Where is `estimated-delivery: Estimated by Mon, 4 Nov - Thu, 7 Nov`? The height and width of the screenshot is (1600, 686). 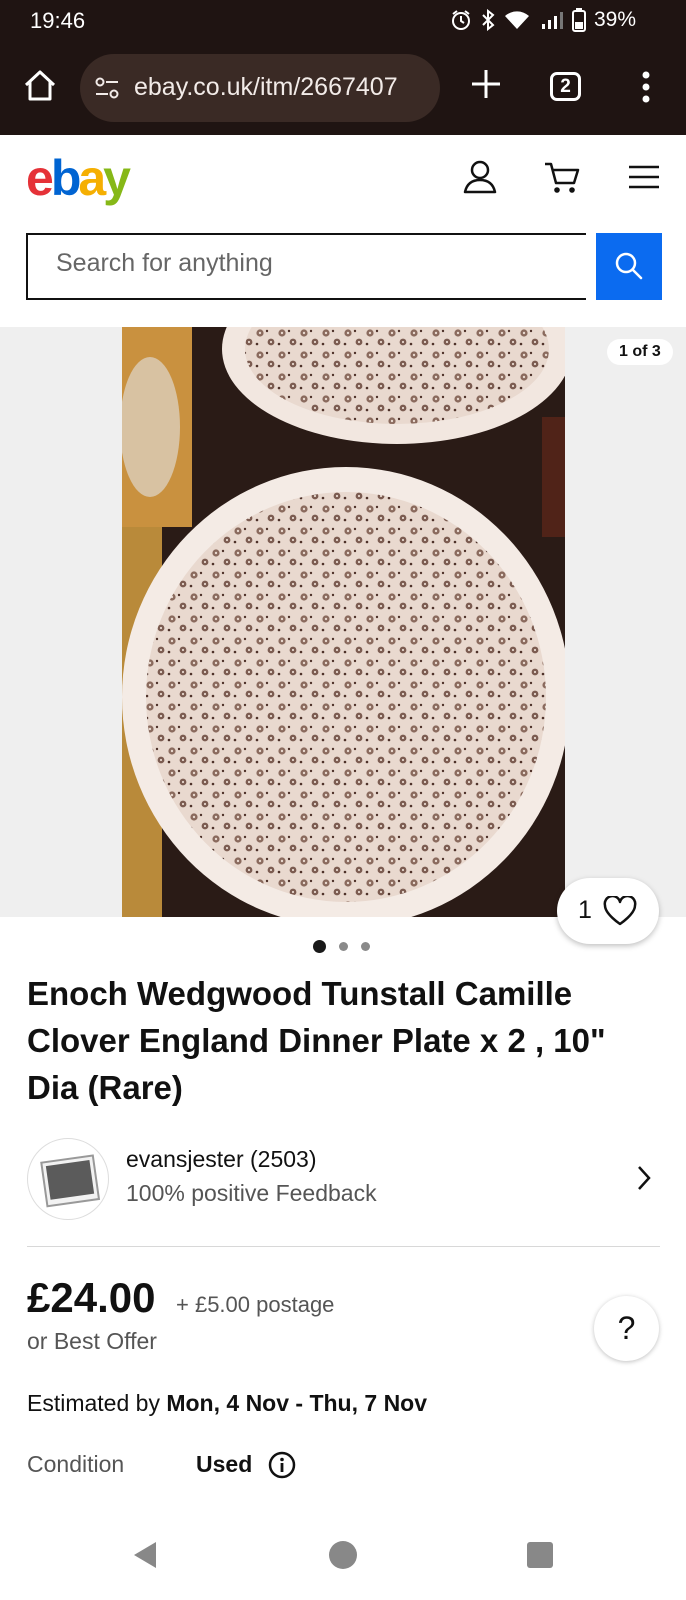
estimated-delivery: Estimated by Mon, 4 Nov - Thu, 7 Nov is located at coordinates (227, 1403).